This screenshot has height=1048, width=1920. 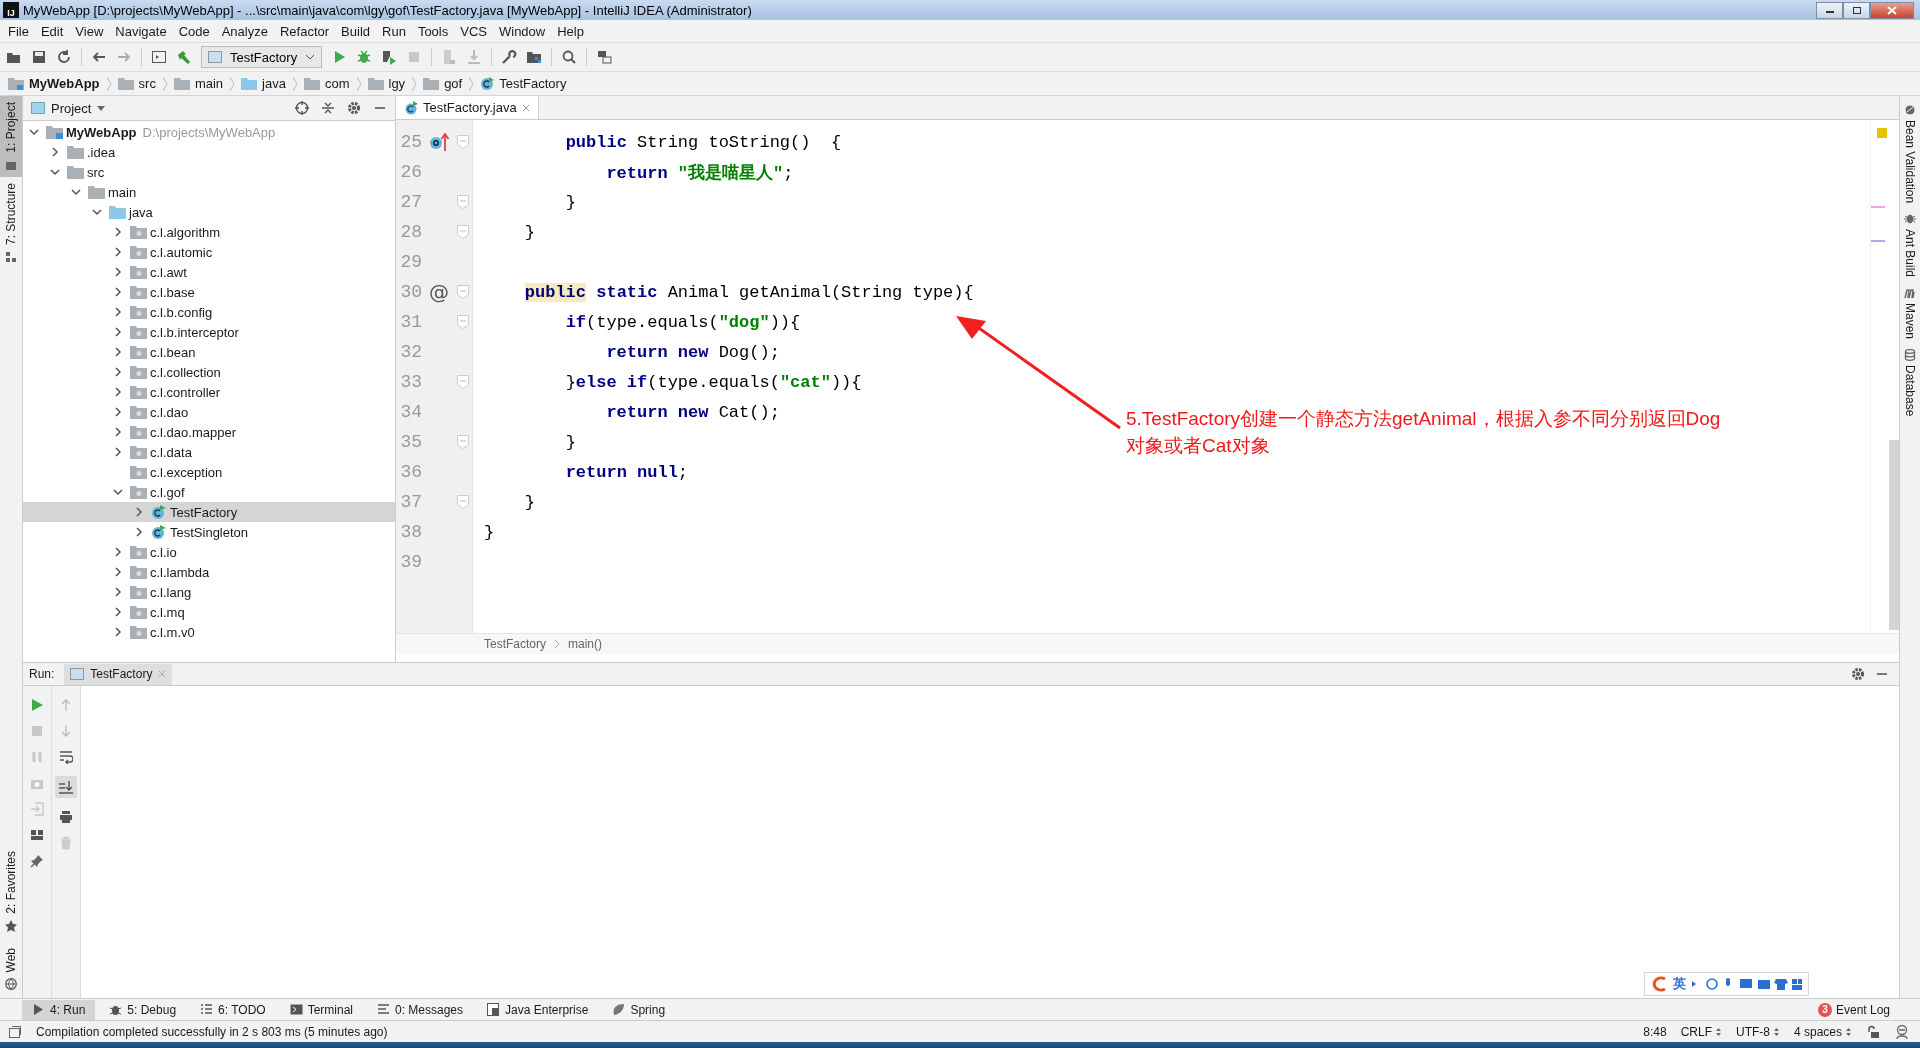 I want to click on tool-window-tab: Web, so click(x=11, y=968).